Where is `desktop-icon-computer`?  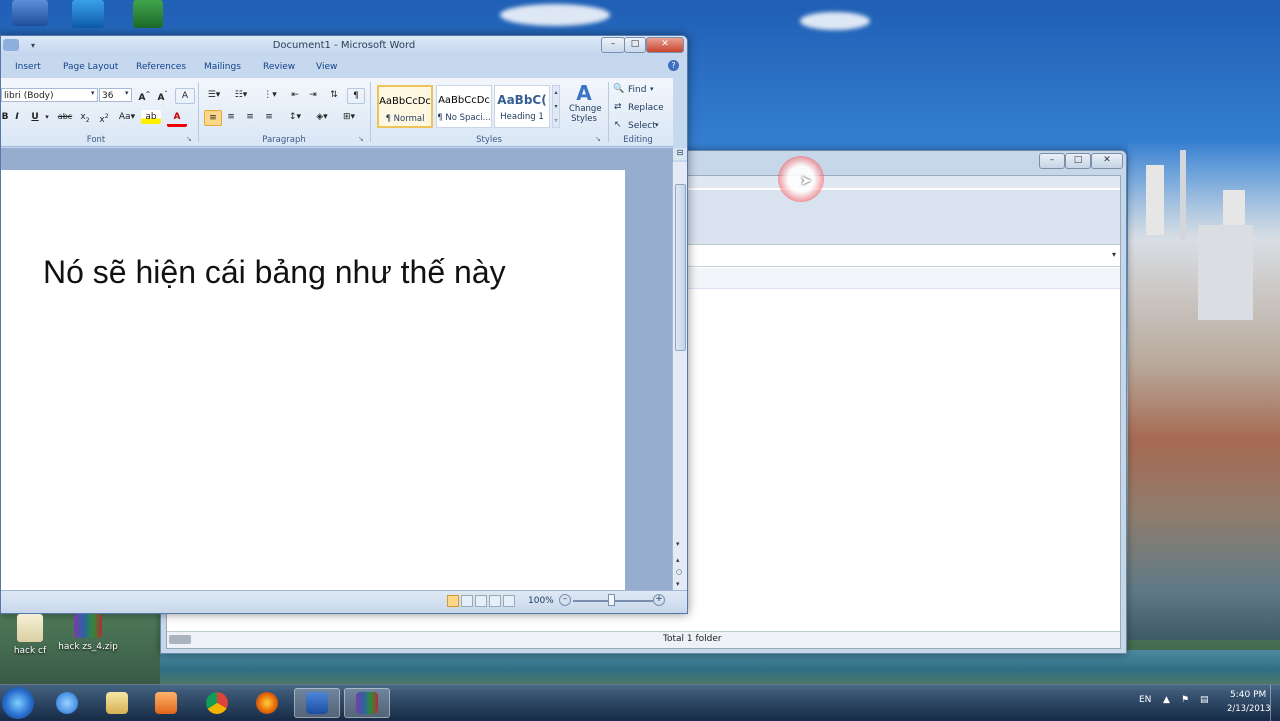
desktop-icon-computer is located at coordinates (30, 15).